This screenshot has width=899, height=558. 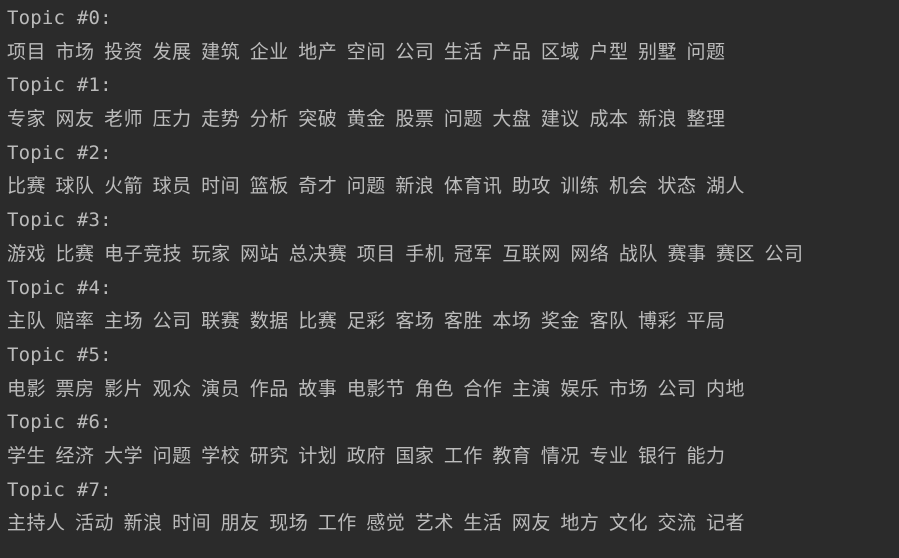 What do you see at coordinates (59, 422) in the screenshot?
I see `topic-6-header: Topic #6:` at bounding box center [59, 422].